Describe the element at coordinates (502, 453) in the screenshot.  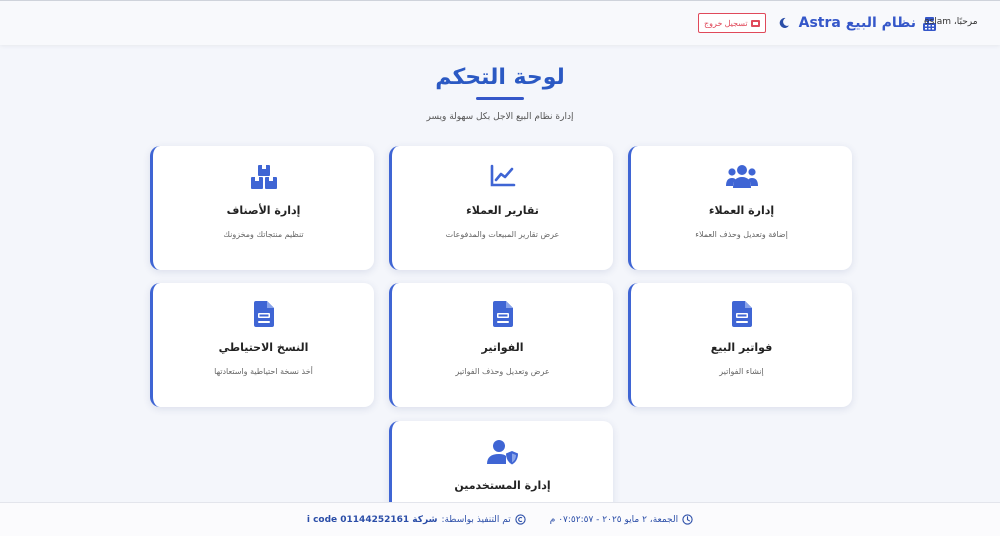
I see `user-shield-icon` at that location.